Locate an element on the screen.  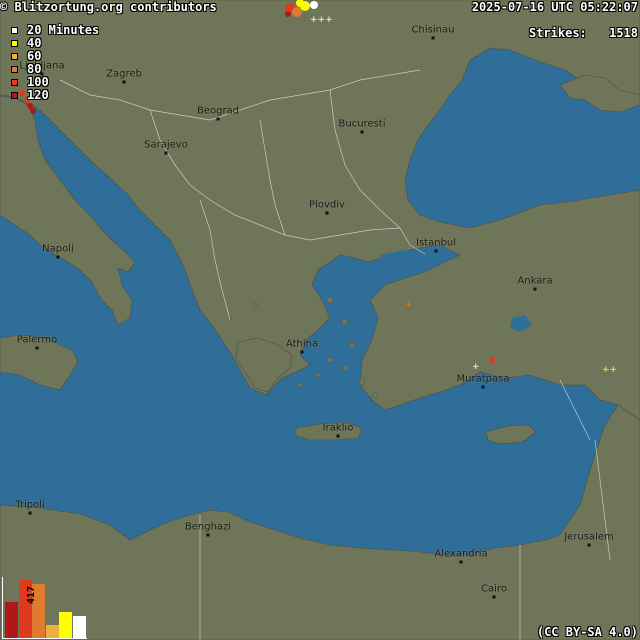
city-label: Muratpasa is located at coordinates (483, 379).